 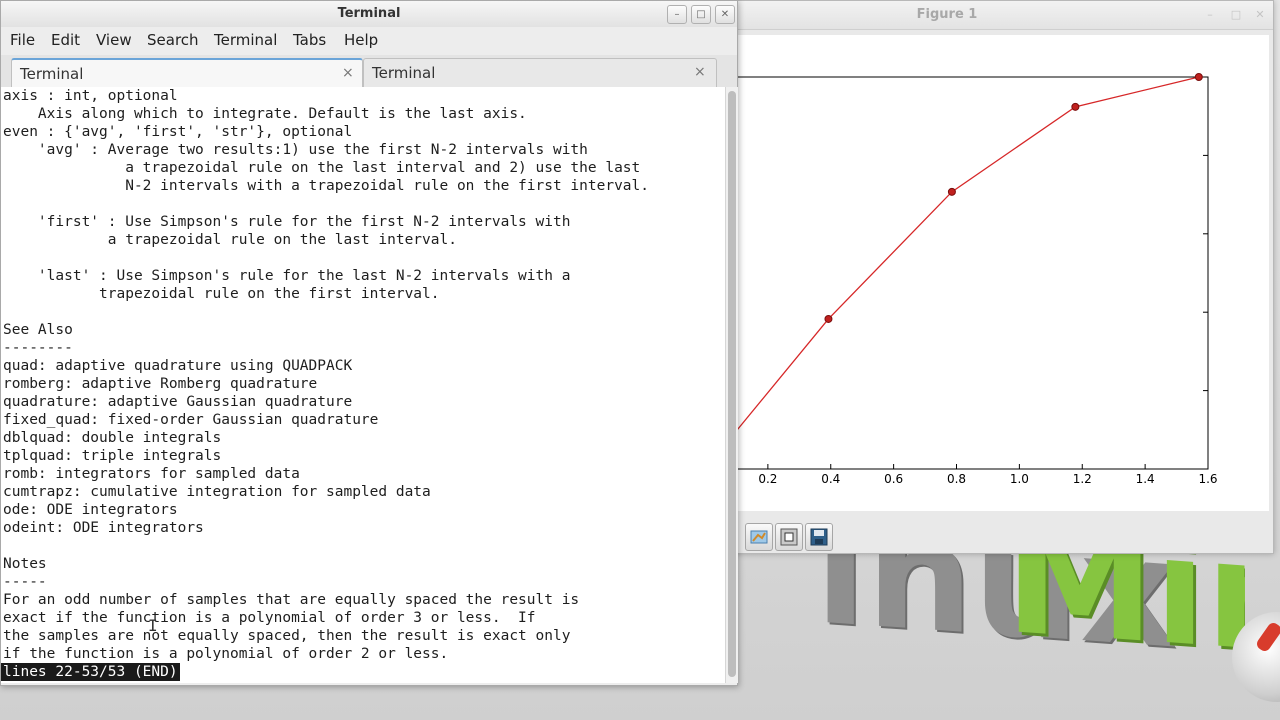 I want to click on terminal-line: dblquad: double integrals, so click(x=112, y=438).